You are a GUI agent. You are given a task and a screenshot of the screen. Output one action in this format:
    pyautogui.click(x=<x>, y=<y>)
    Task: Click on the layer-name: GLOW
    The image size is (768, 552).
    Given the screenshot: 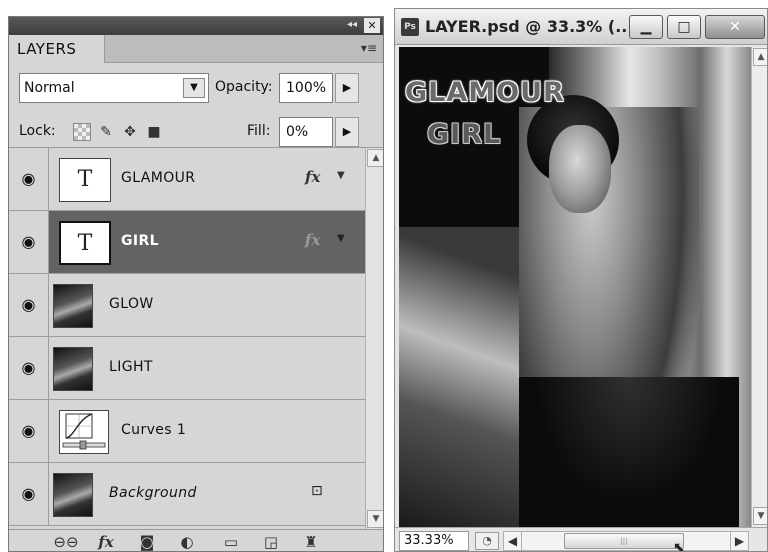 What is the action you would take?
    pyautogui.click(x=131, y=304)
    